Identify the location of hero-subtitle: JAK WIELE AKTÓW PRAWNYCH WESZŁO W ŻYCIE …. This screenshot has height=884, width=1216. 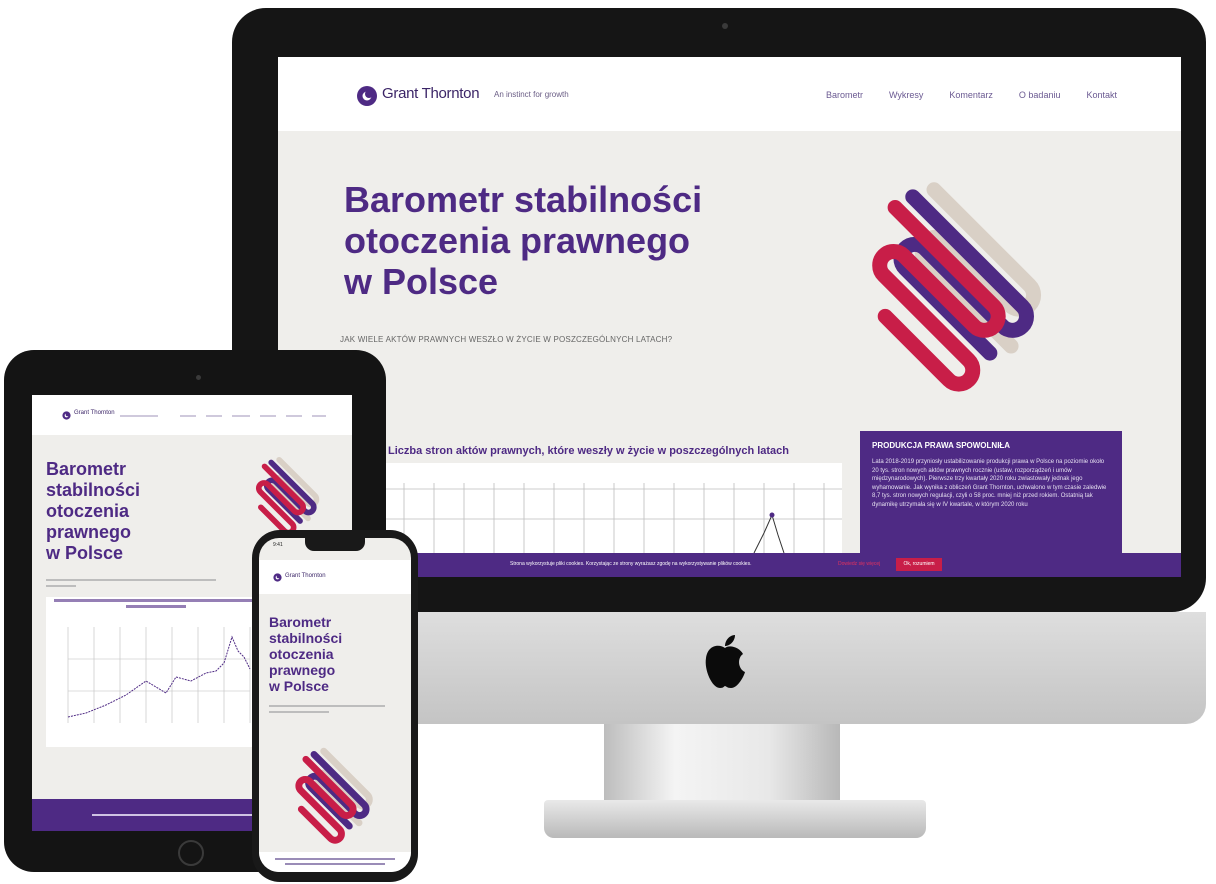
(506, 339).